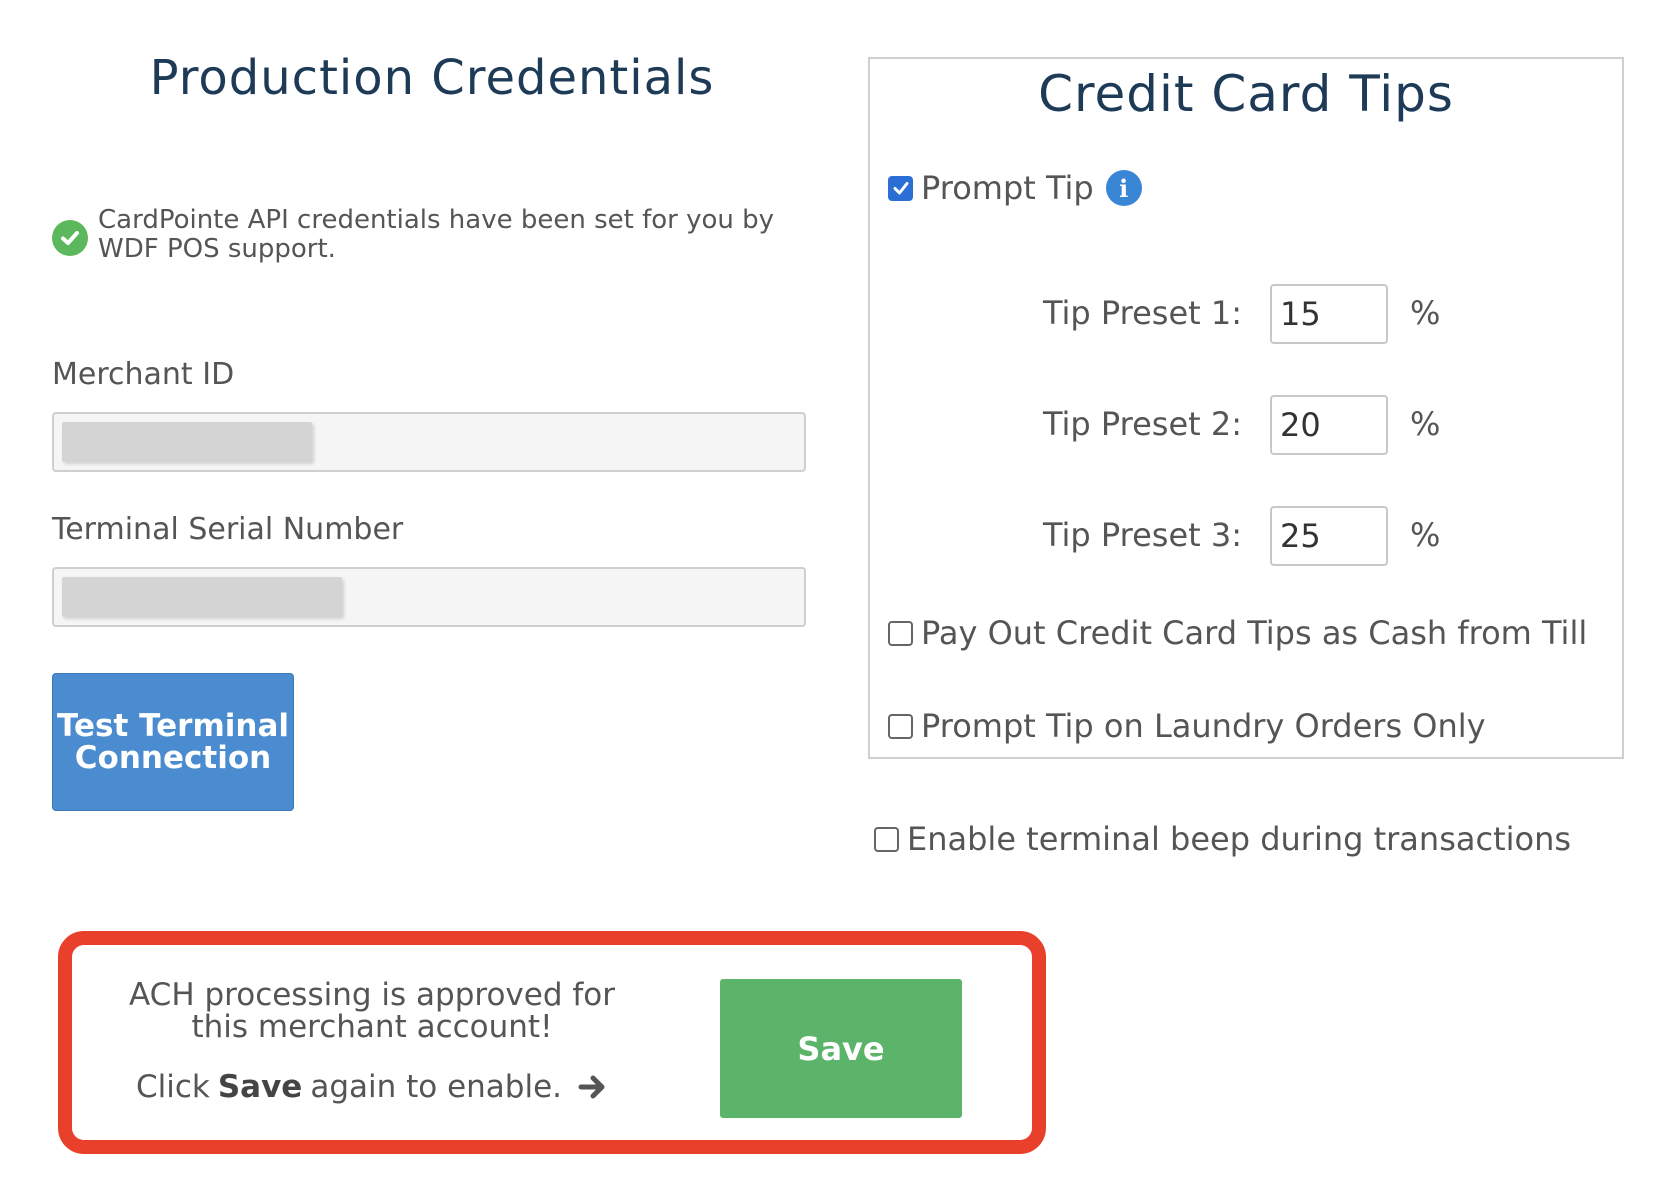 The height and width of the screenshot is (1185, 1669). What do you see at coordinates (432, 78) in the screenshot?
I see `production-credentials-title: Production Credentials` at bounding box center [432, 78].